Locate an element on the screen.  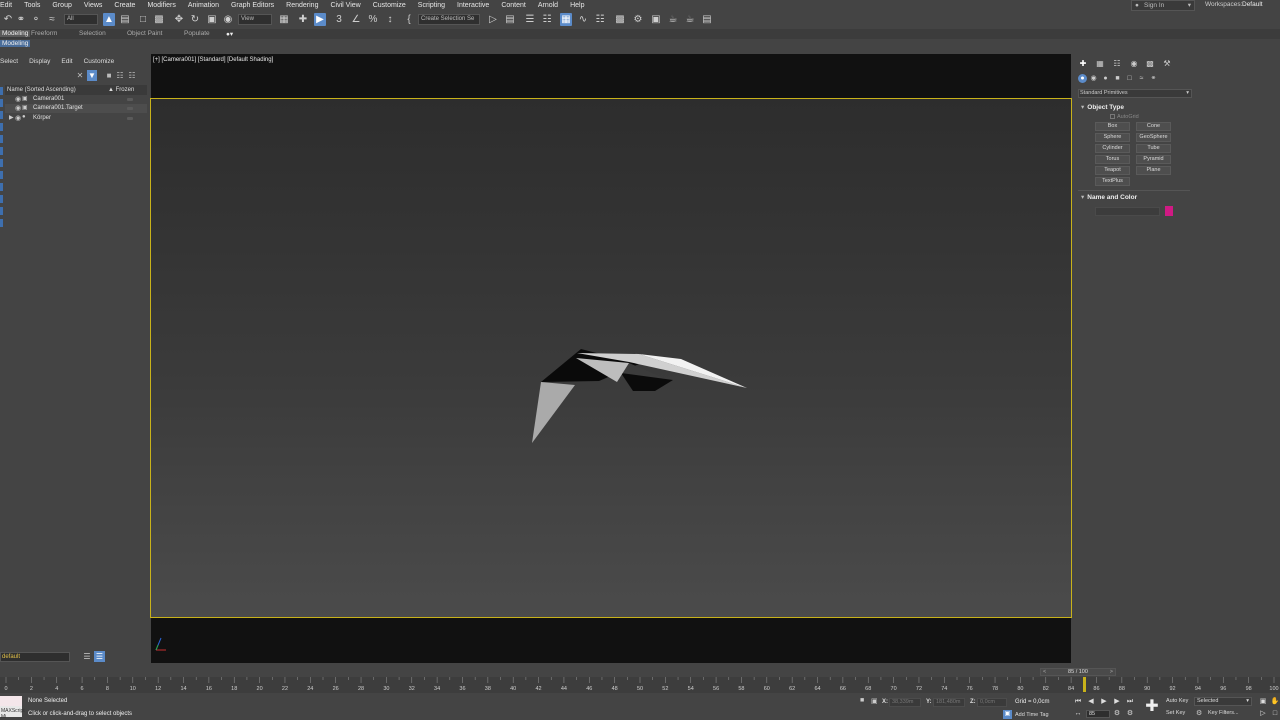
toggle-scene-explorer-icon: ☰ is located at coordinates (530, 19).